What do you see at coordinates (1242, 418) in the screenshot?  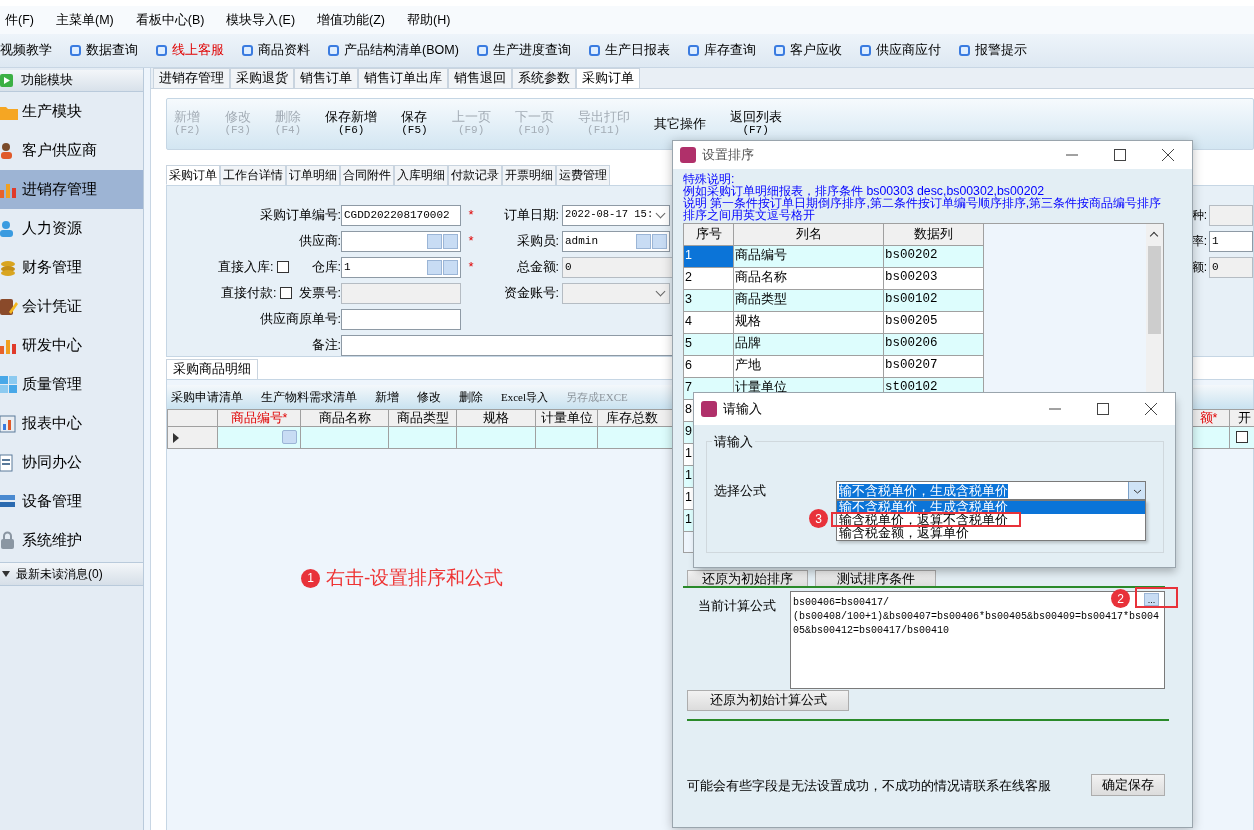 I see `column-header: 开` at bounding box center [1242, 418].